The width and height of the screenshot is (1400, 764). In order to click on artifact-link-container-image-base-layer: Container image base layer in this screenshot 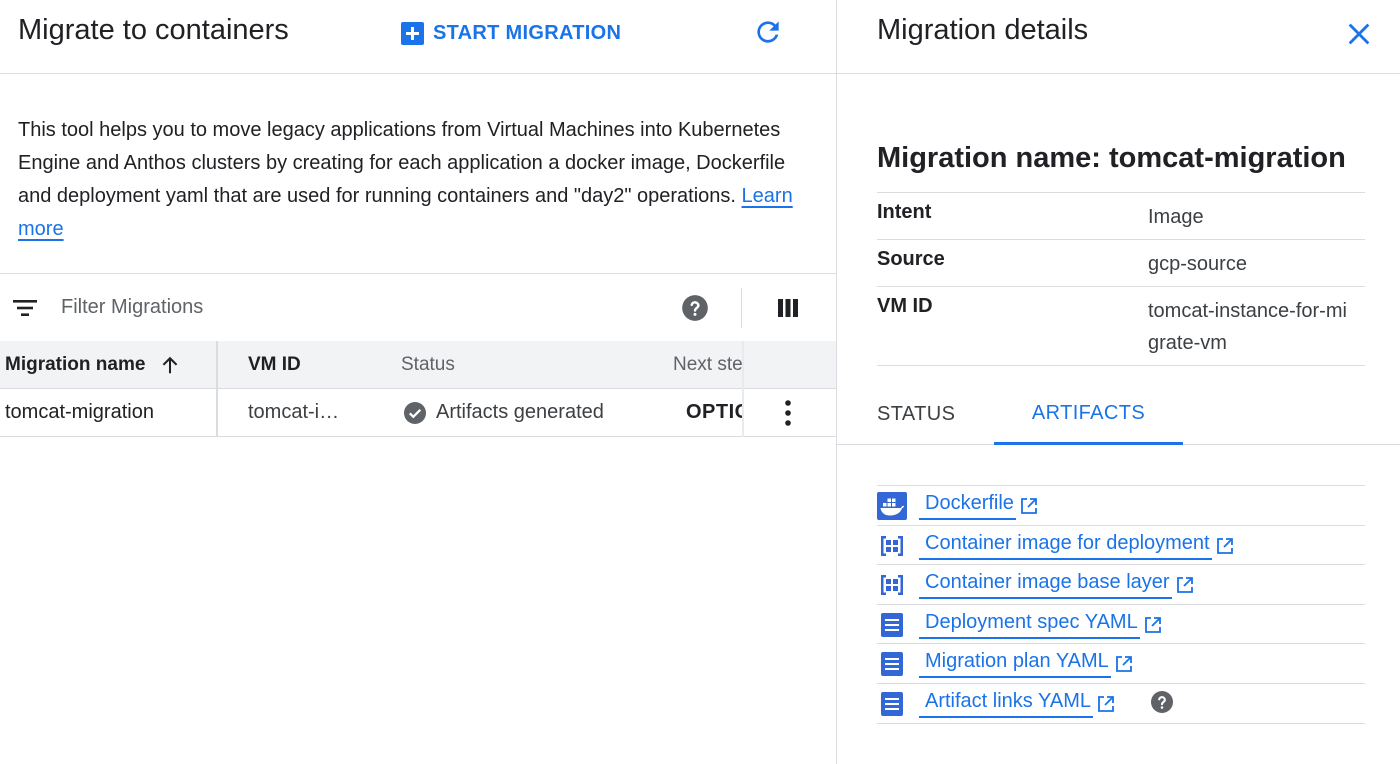, I will do `click(1057, 585)`.